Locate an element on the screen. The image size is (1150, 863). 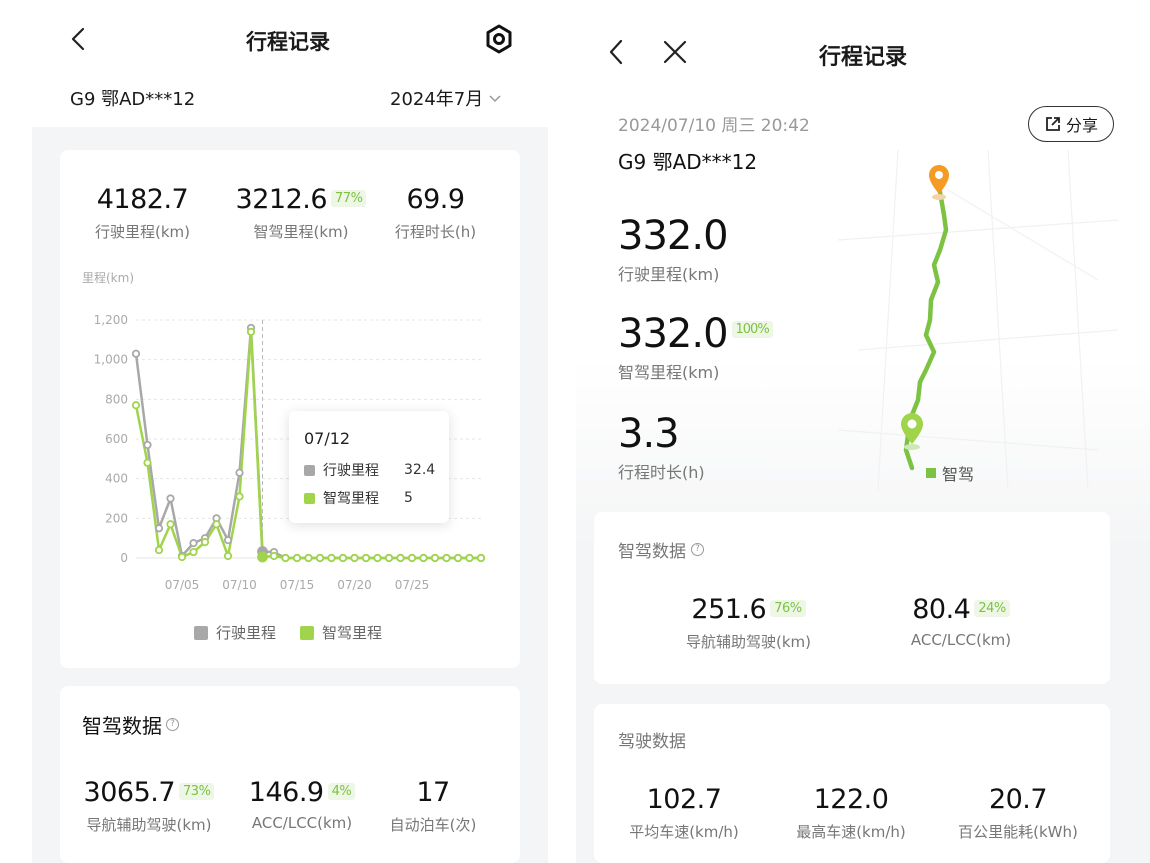
legend-item-distance: 行驶里程 is located at coordinates (234, 632).